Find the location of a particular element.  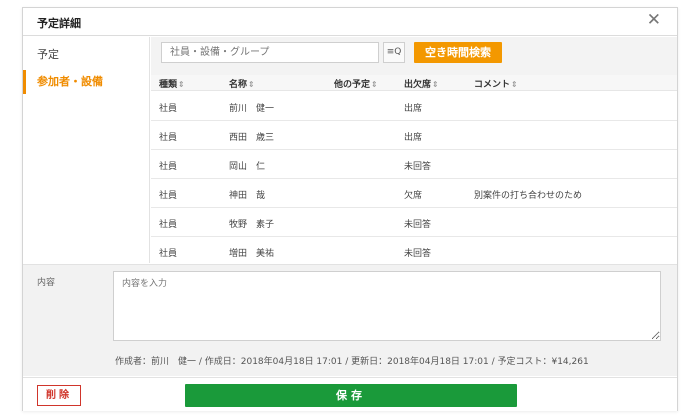

delete-button: 削除 is located at coordinates (59, 395).